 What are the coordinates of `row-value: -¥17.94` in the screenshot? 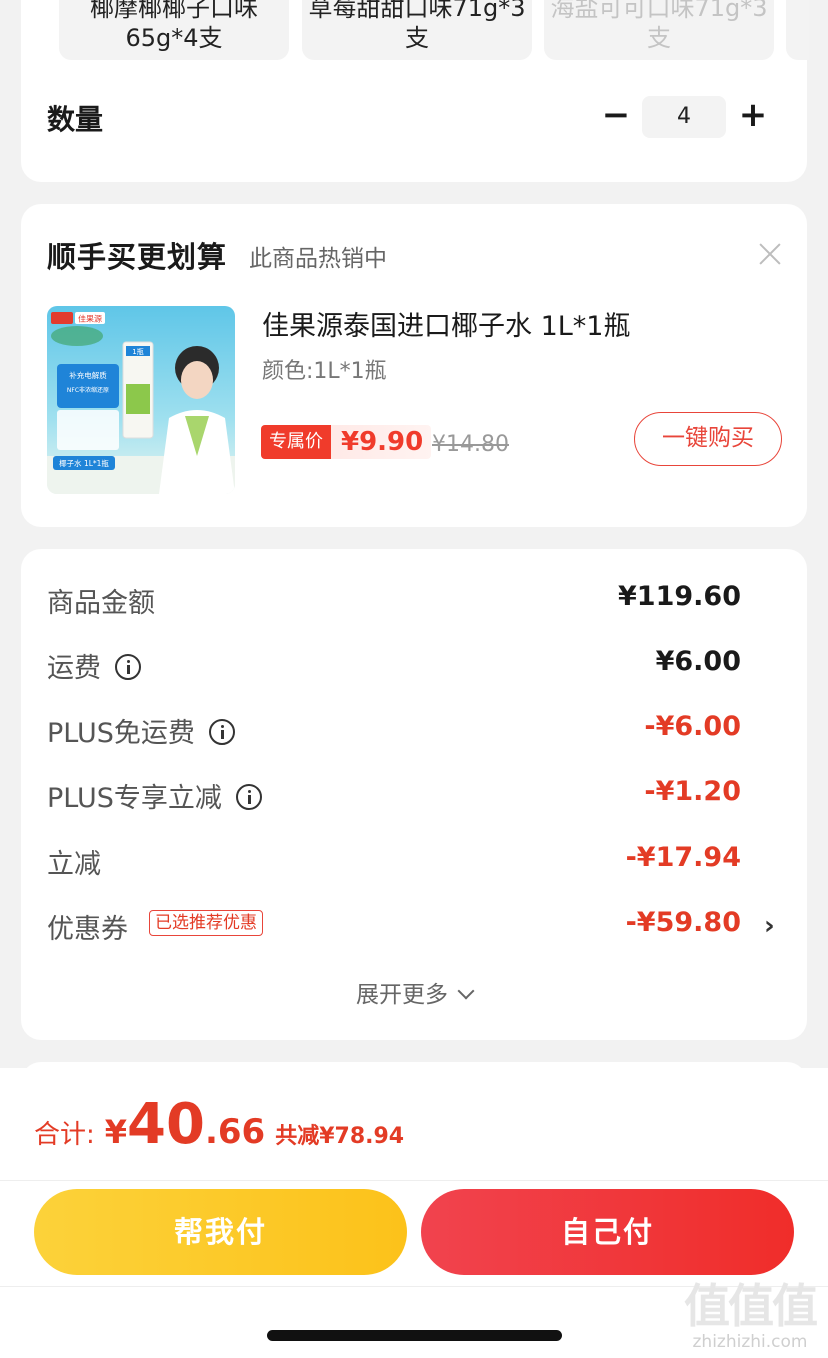 It's located at (683, 857).